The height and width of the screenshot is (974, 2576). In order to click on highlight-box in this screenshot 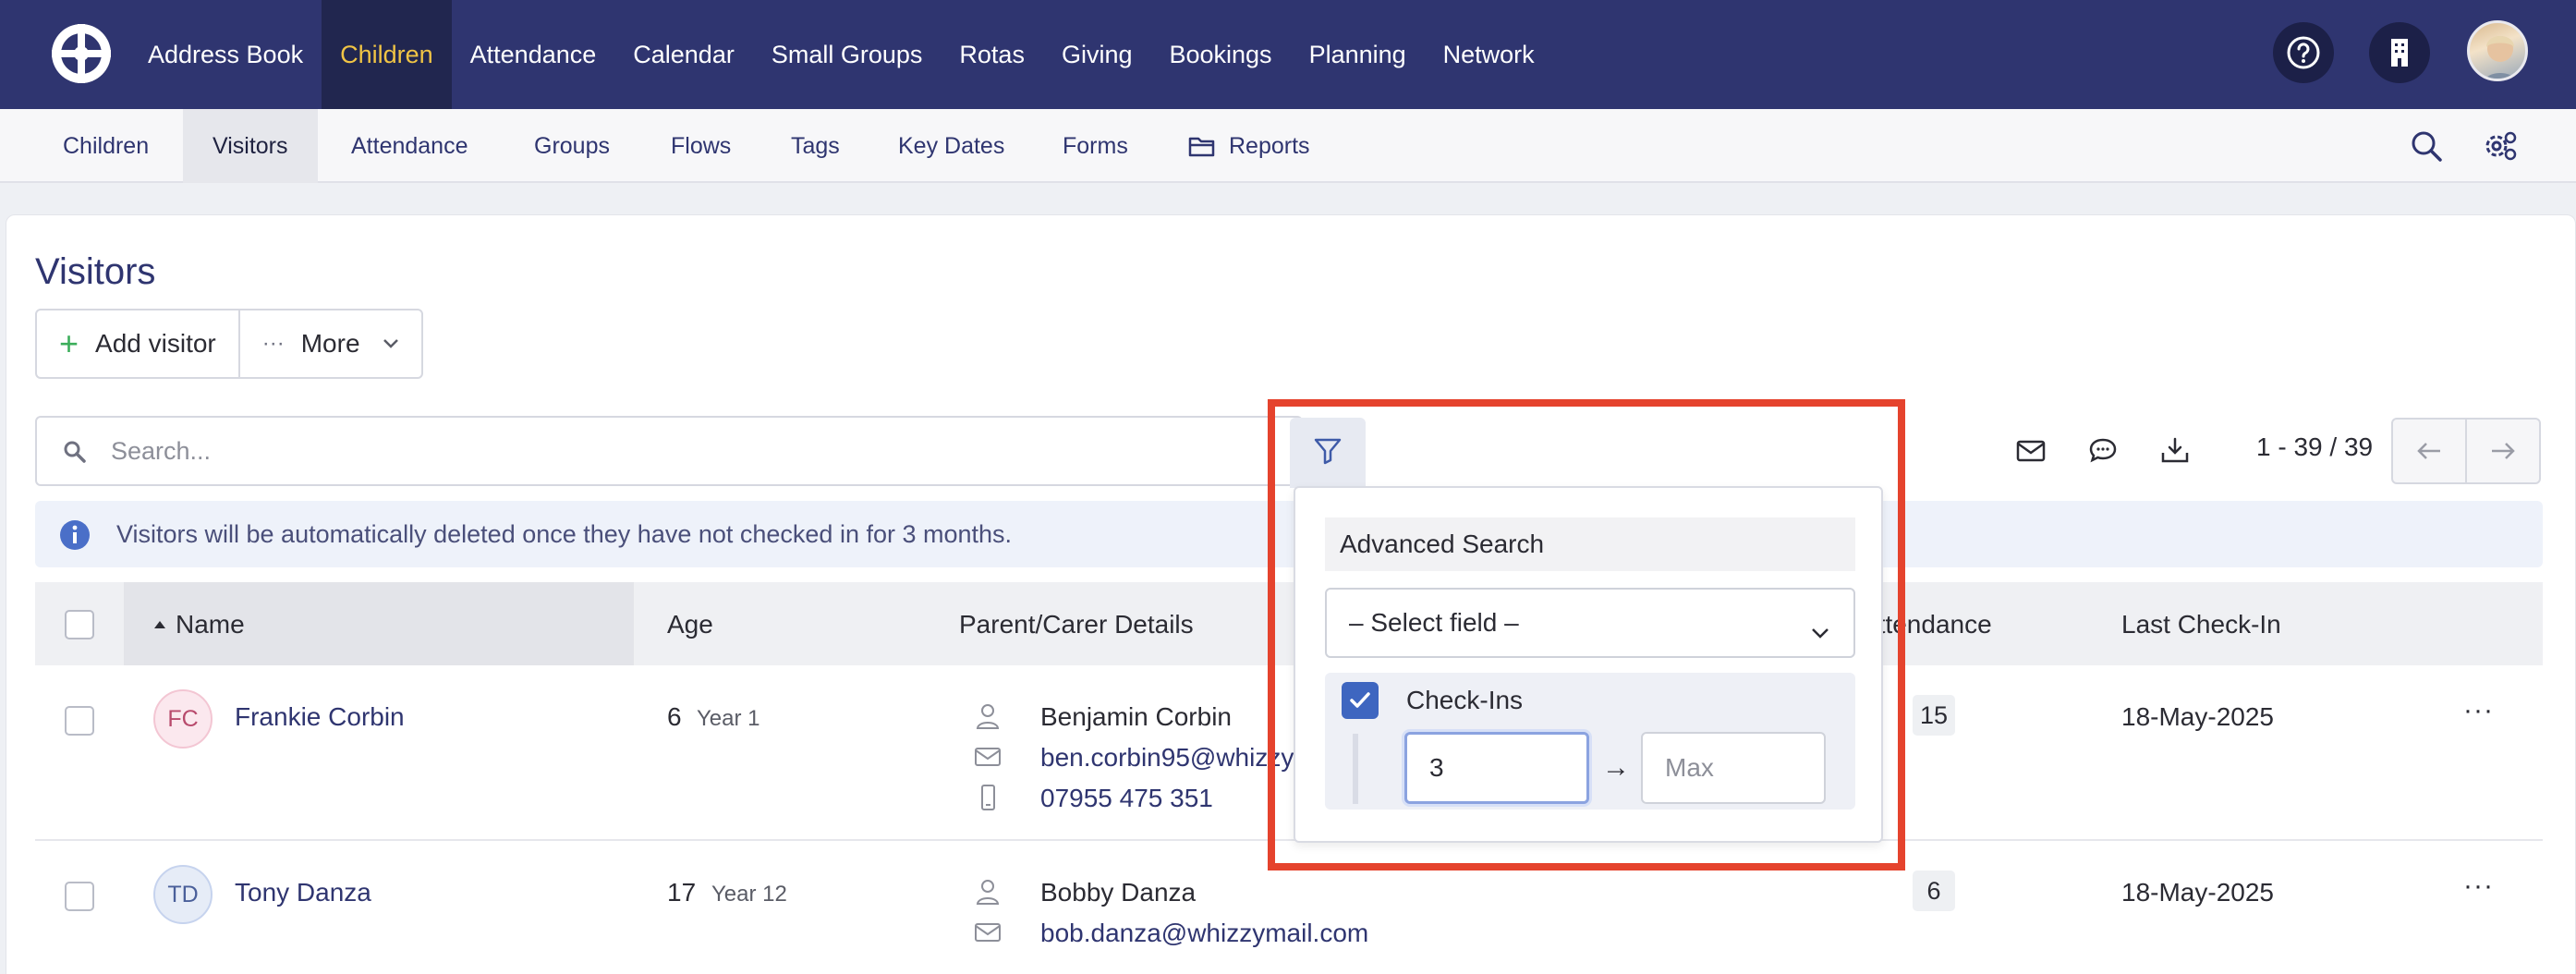, I will do `click(1586, 635)`.